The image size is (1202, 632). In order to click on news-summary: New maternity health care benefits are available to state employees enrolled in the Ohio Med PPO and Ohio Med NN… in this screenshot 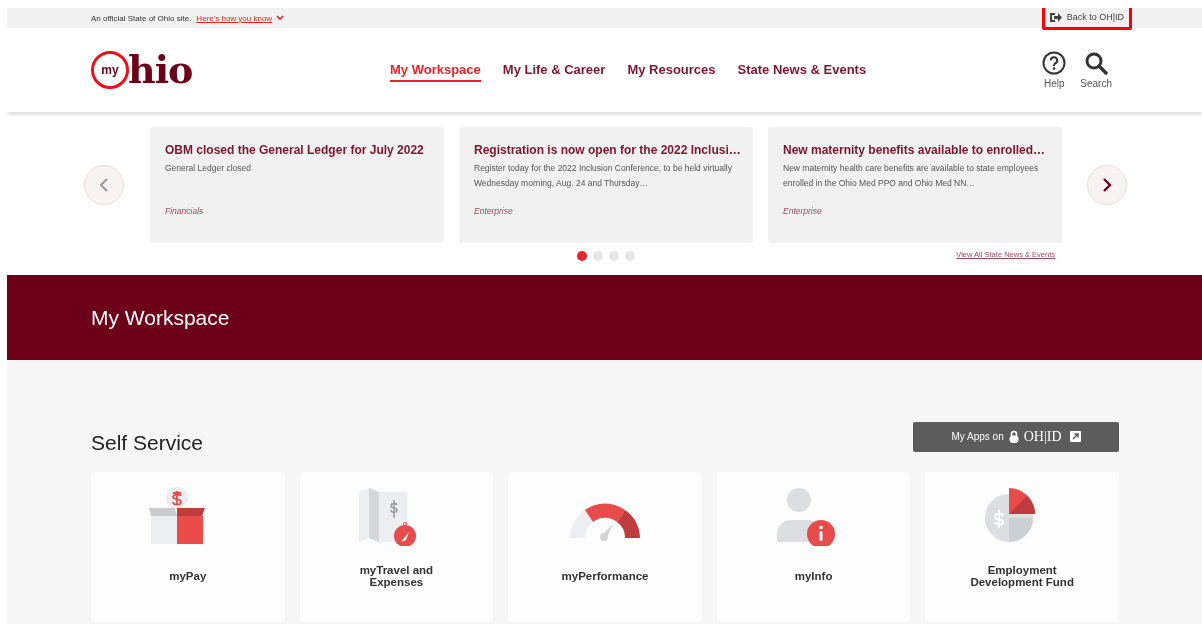, I will do `click(911, 176)`.